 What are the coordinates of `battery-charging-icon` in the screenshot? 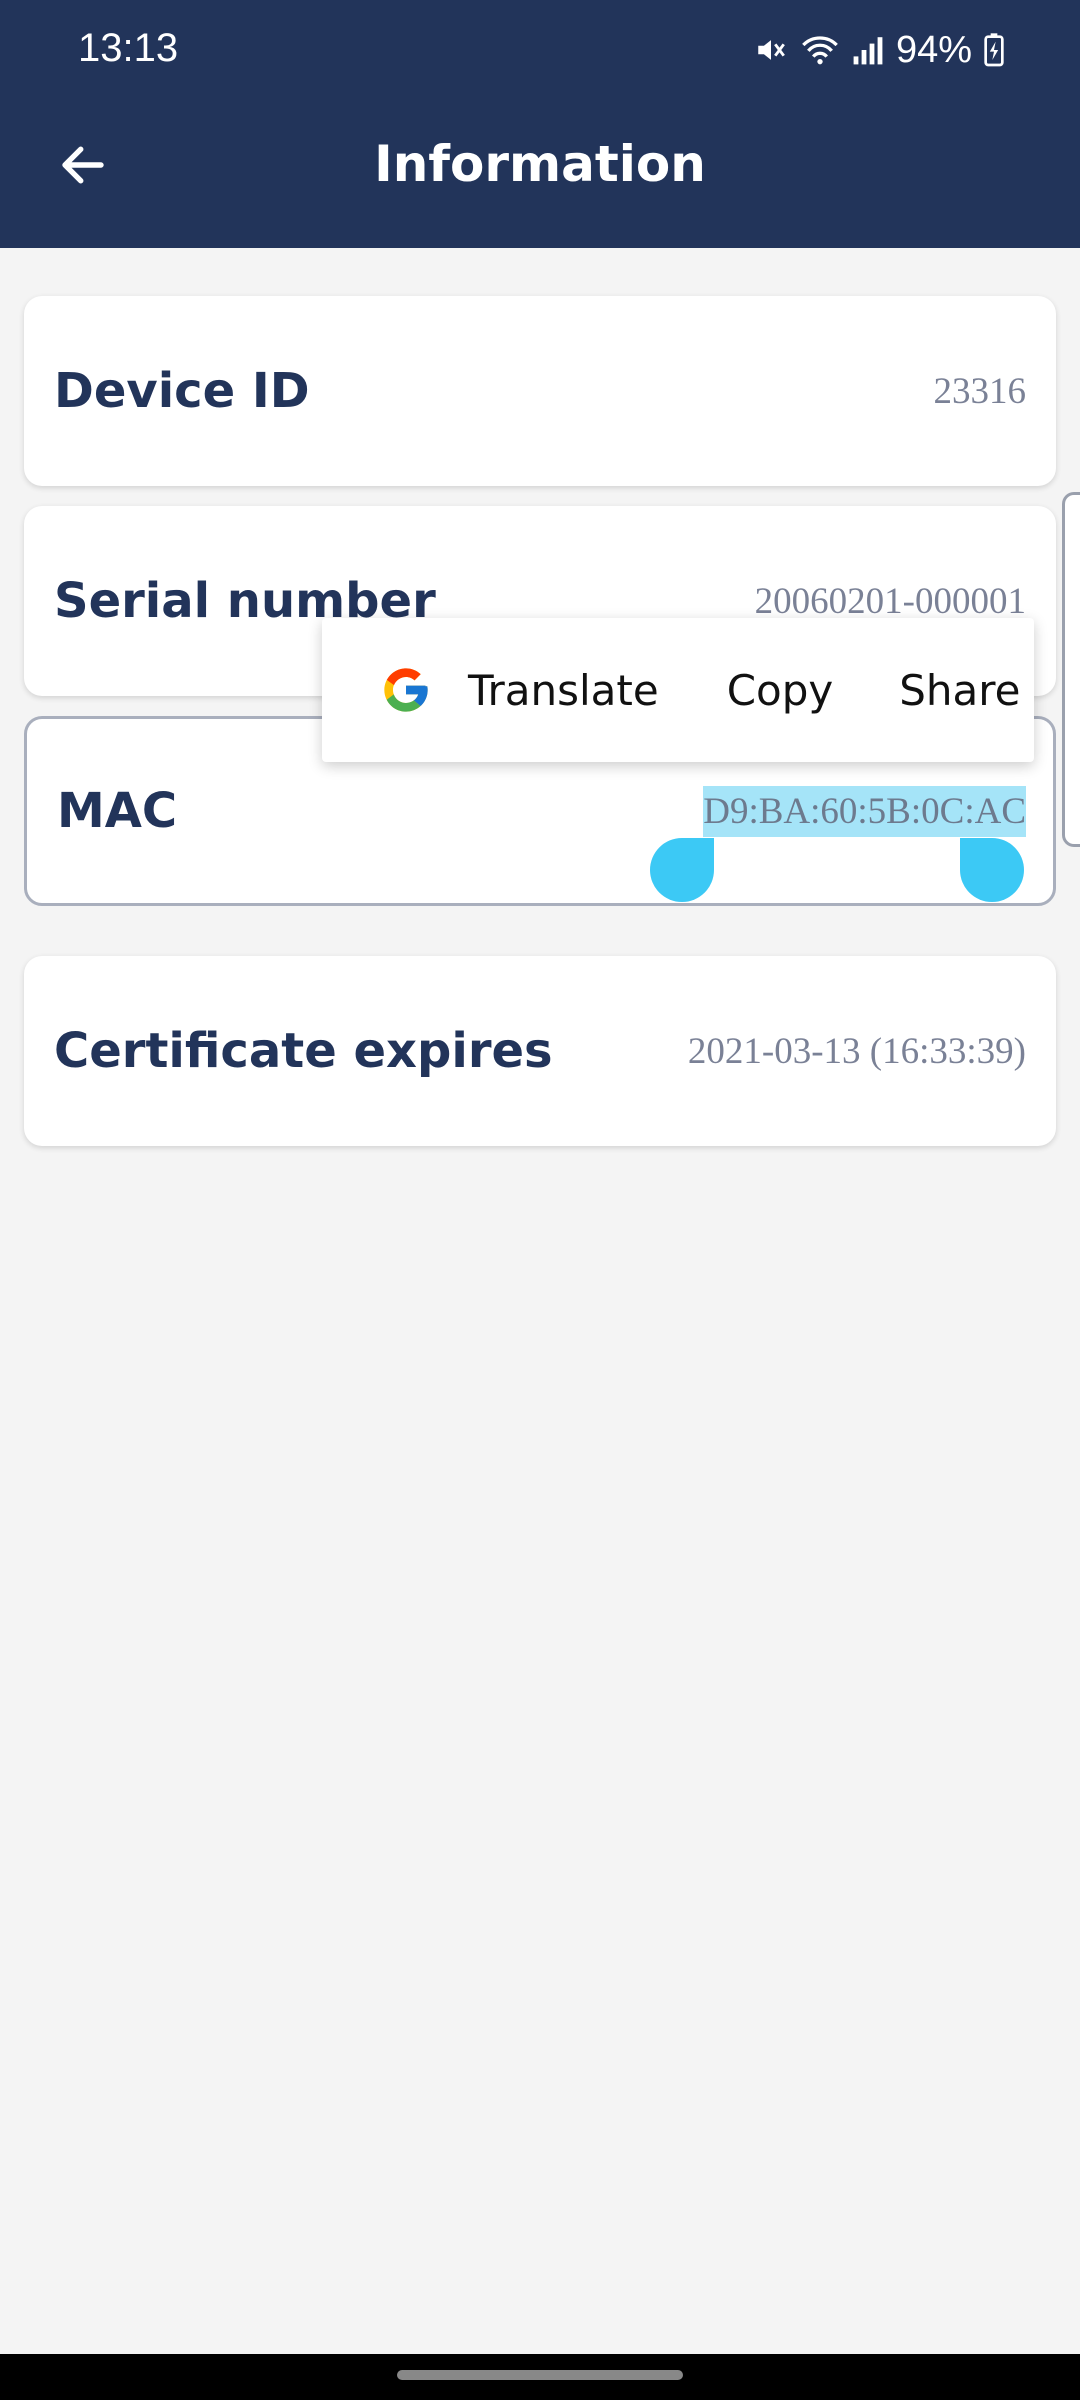 It's located at (994, 50).